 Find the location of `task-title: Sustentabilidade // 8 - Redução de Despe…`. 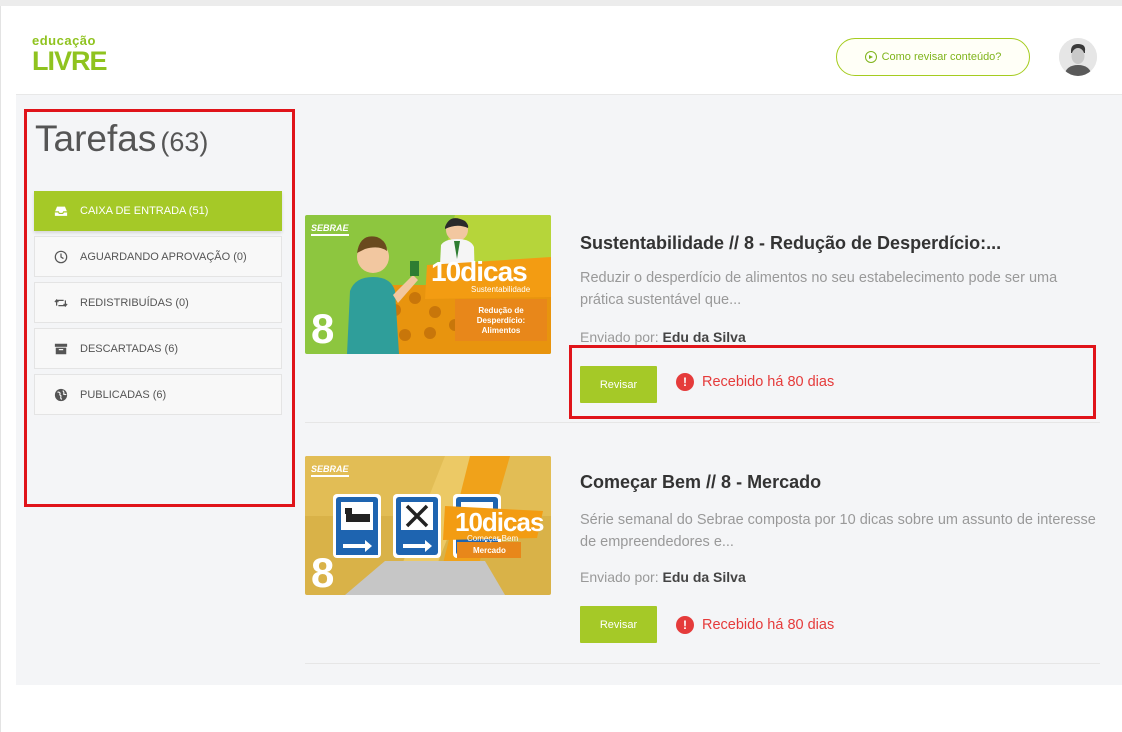

task-title: Sustentabilidade // 8 - Redução de Despe… is located at coordinates (790, 243).